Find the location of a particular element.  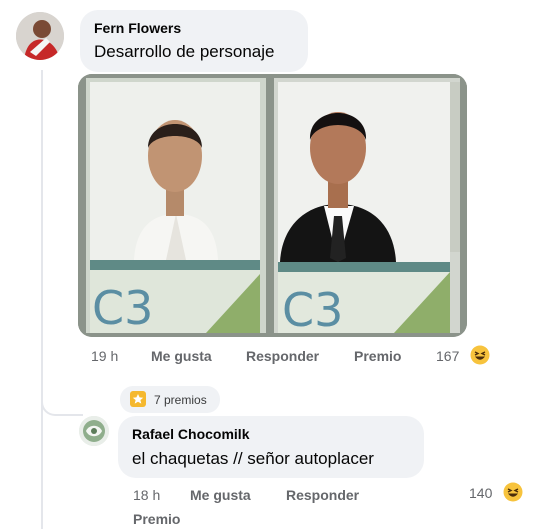

comment-text: Desarrollo de personaje is located at coordinates (184, 51).